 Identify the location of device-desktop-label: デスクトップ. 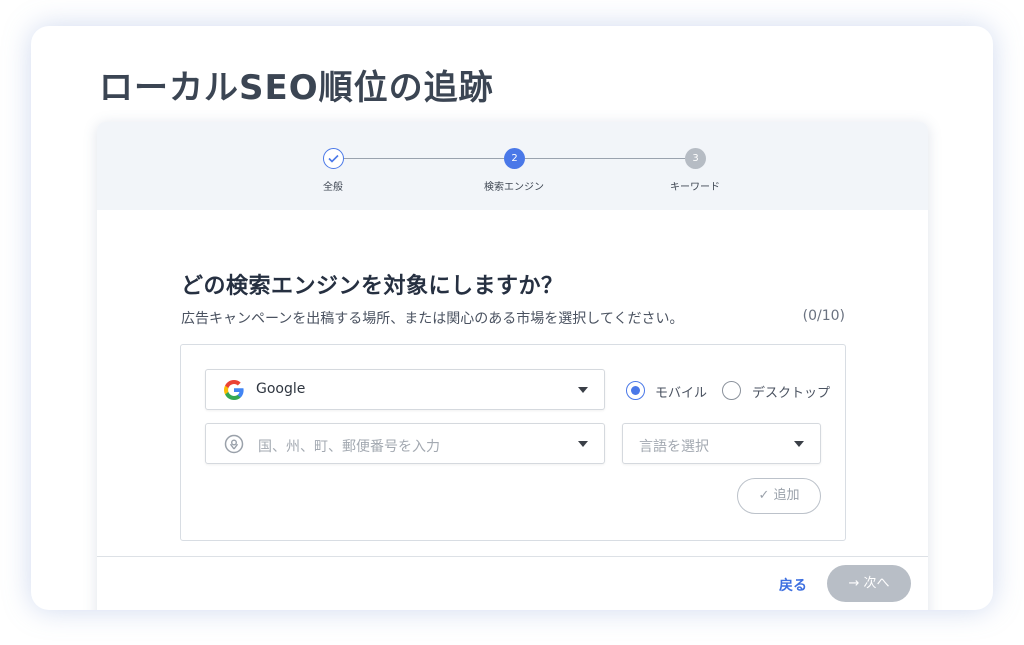
(791, 391).